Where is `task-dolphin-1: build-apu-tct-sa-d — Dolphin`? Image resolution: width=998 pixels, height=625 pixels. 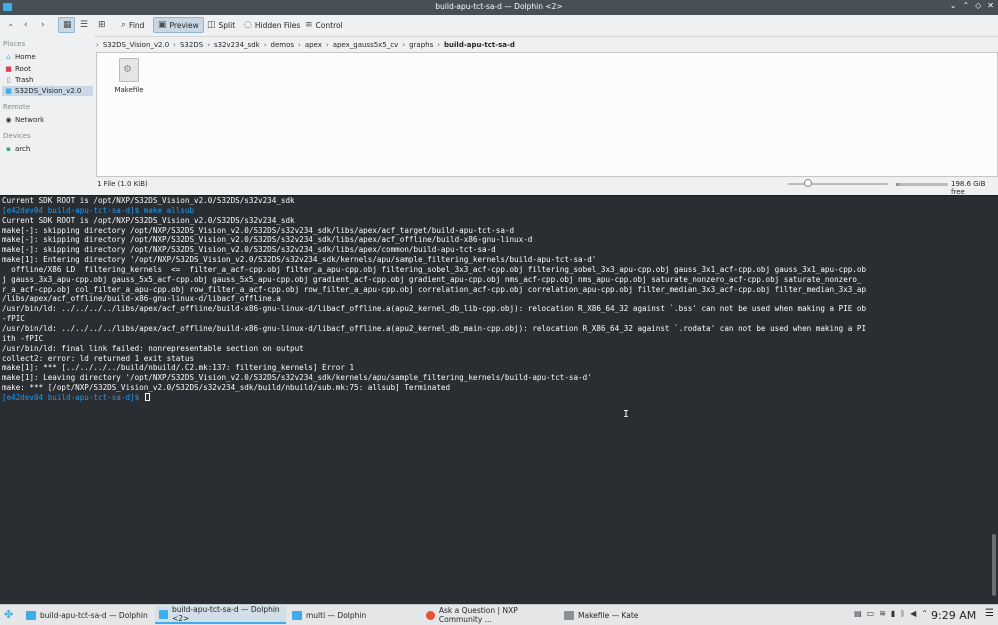 task-dolphin-1: build-apu-tct-sa-d — Dolphin is located at coordinates (88, 615).